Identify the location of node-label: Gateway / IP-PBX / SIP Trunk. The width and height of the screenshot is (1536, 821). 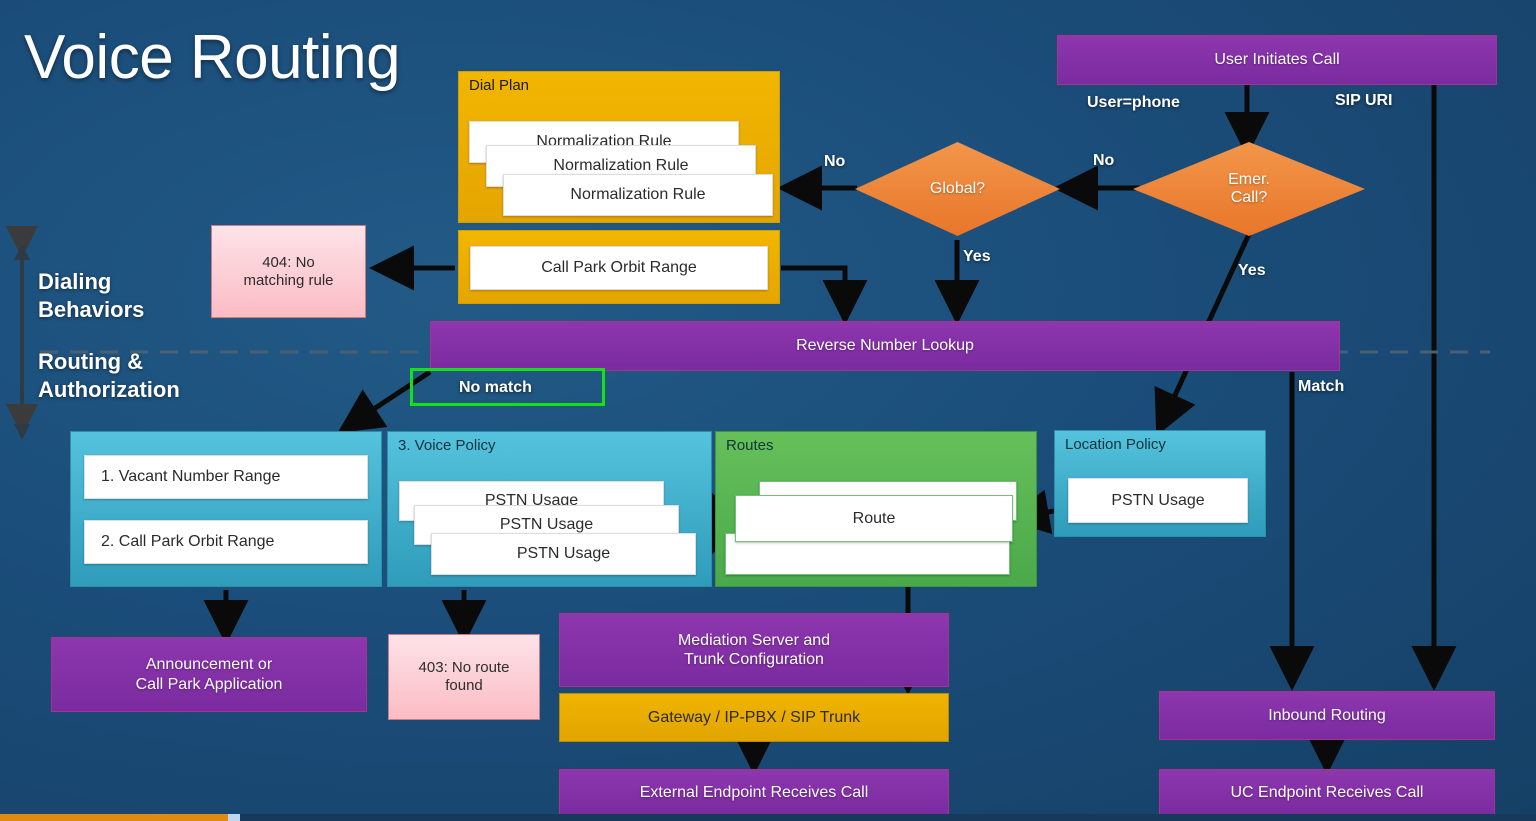
(754, 717).